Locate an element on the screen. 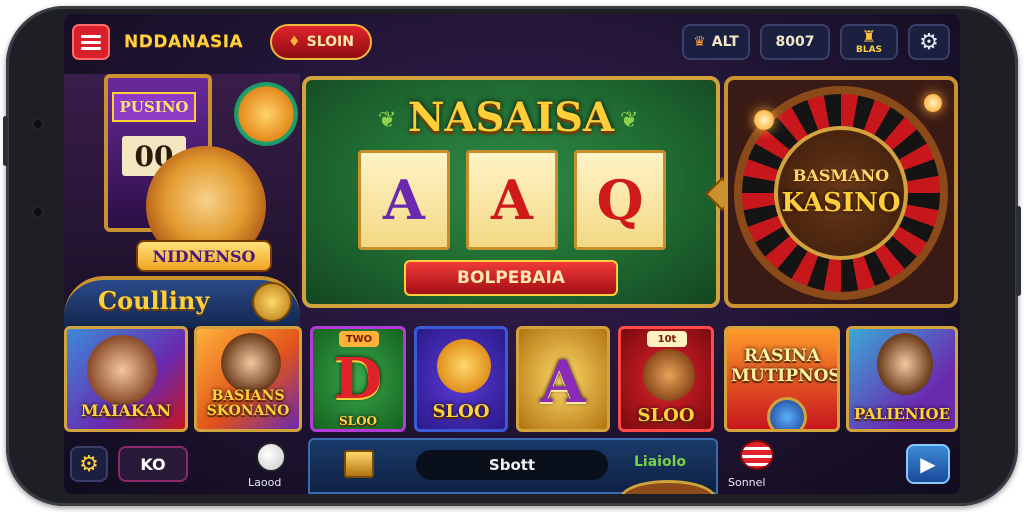 The width and height of the screenshot is (1024, 512). chip-stack-icon is located at coordinates (757, 455).